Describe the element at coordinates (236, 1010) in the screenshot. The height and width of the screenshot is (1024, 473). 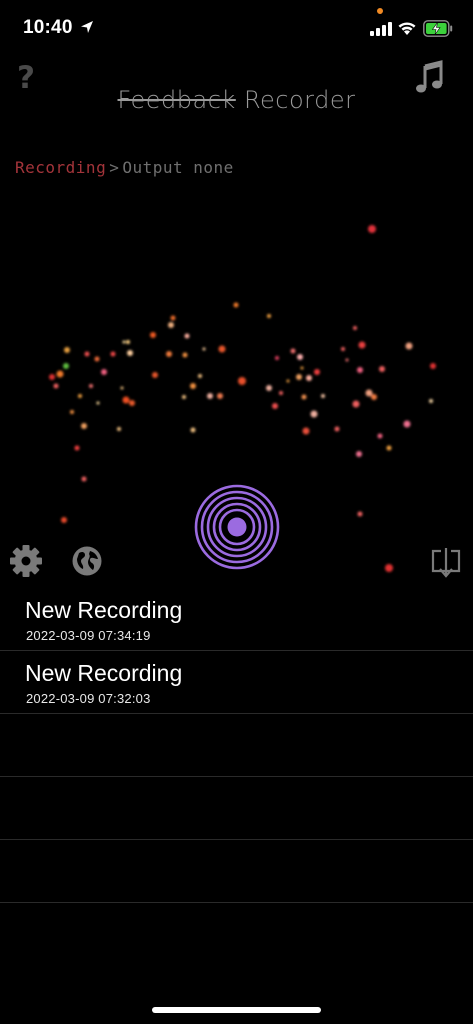
I see `home-indicator` at that location.